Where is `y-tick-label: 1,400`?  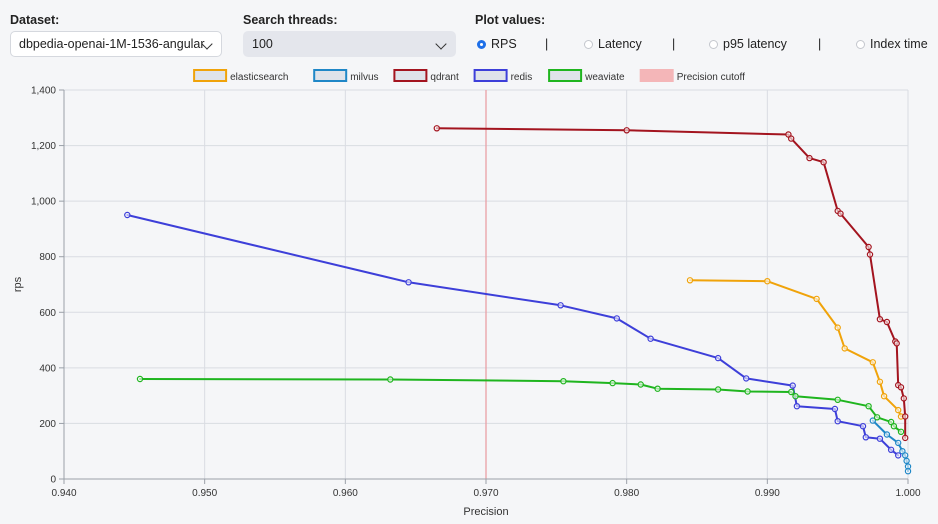
y-tick-label: 1,400 is located at coordinates (43, 91).